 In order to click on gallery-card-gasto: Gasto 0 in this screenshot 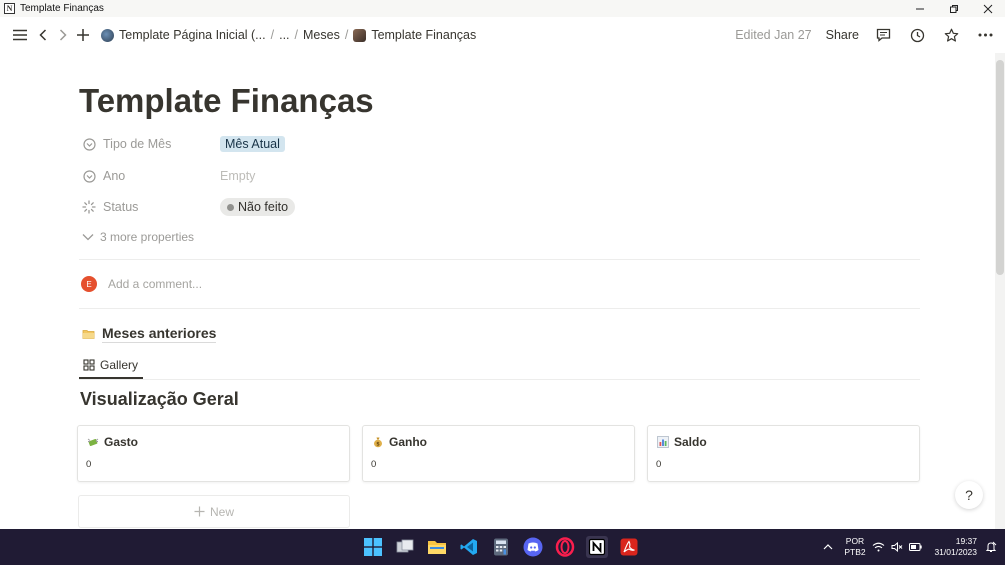, I will do `click(213, 453)`.